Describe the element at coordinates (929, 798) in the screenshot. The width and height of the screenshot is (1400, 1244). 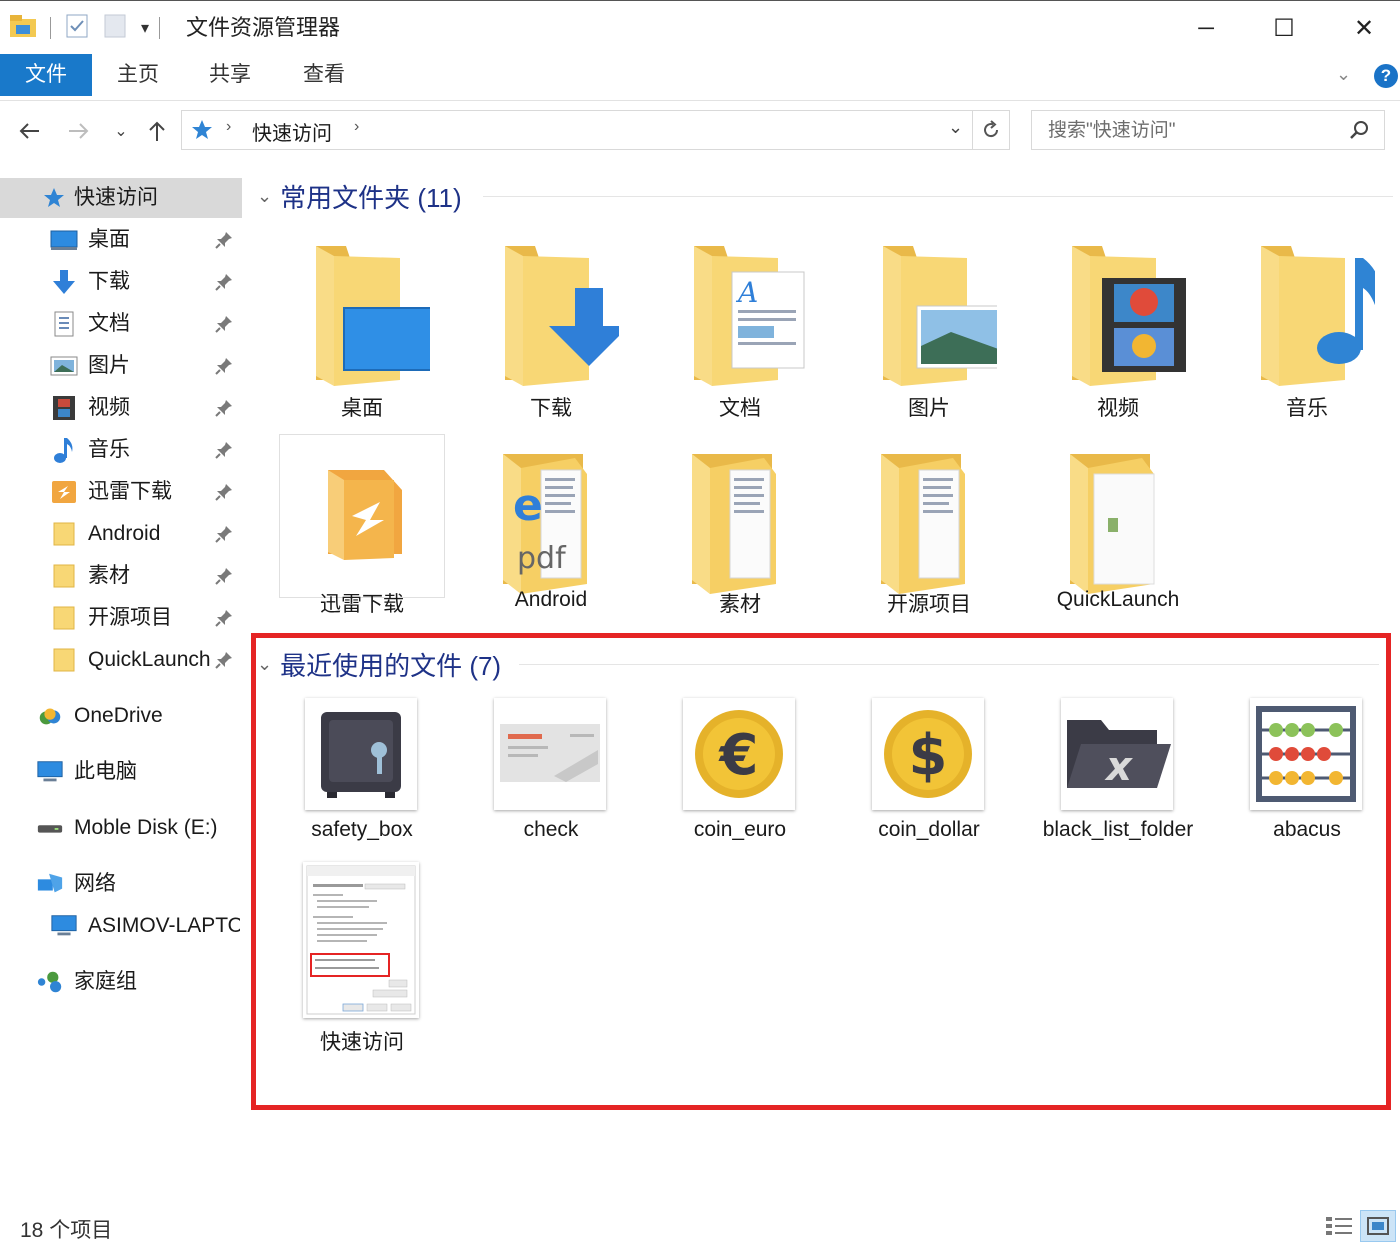
I see `tile-coin-dollar: $ coin_dollar` at that location.